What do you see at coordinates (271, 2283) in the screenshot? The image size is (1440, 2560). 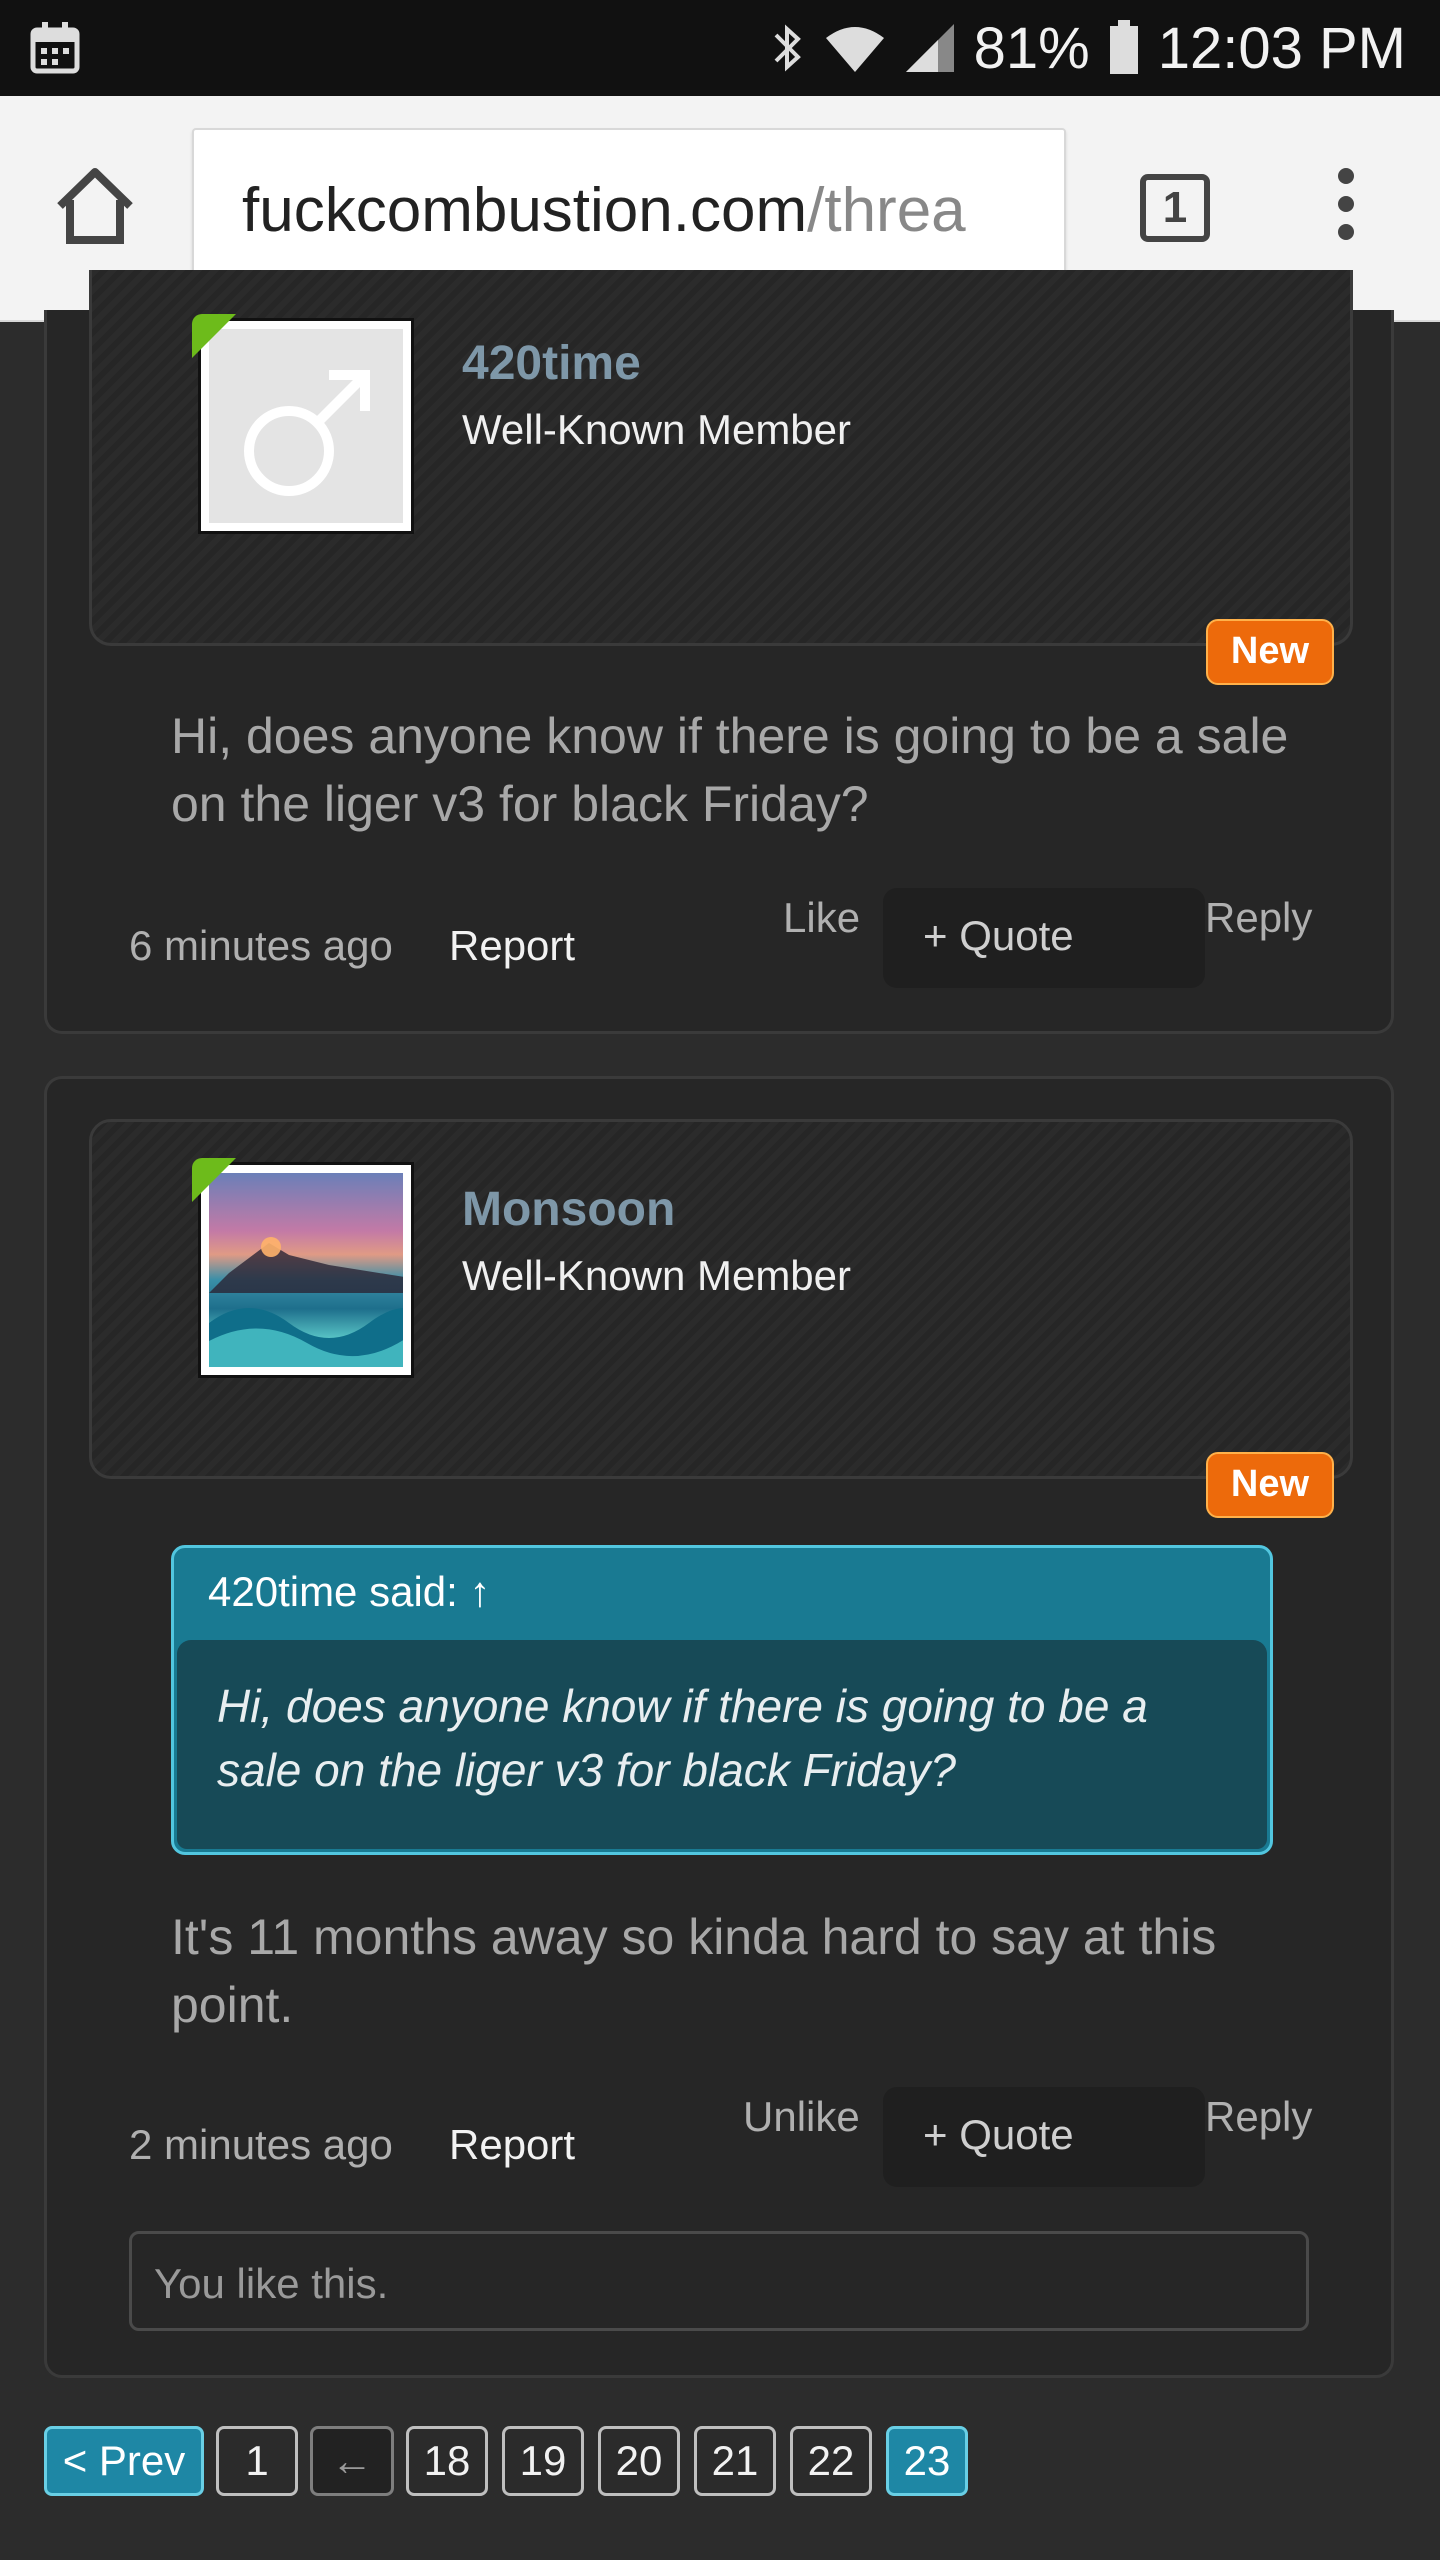 I see `likes-summary-text: You like this.` at bounding box center [271, 2283].